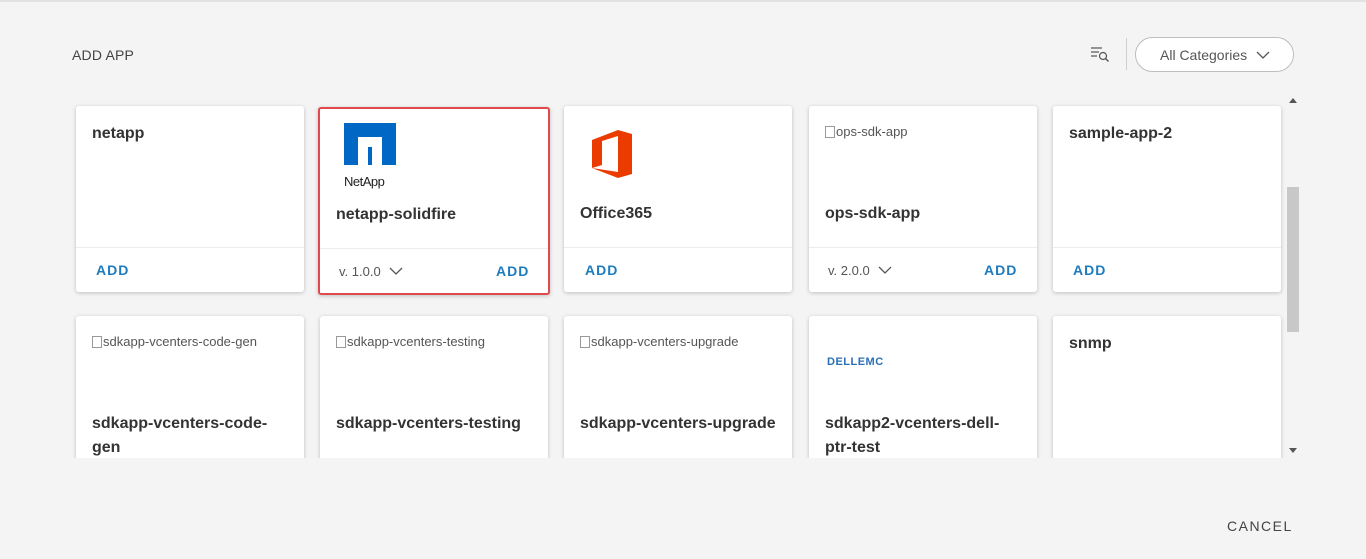 The height and width of the screenshot is (559, 1366). I want to click on app-card-office365: Office365 ADD, so click(678, 199).